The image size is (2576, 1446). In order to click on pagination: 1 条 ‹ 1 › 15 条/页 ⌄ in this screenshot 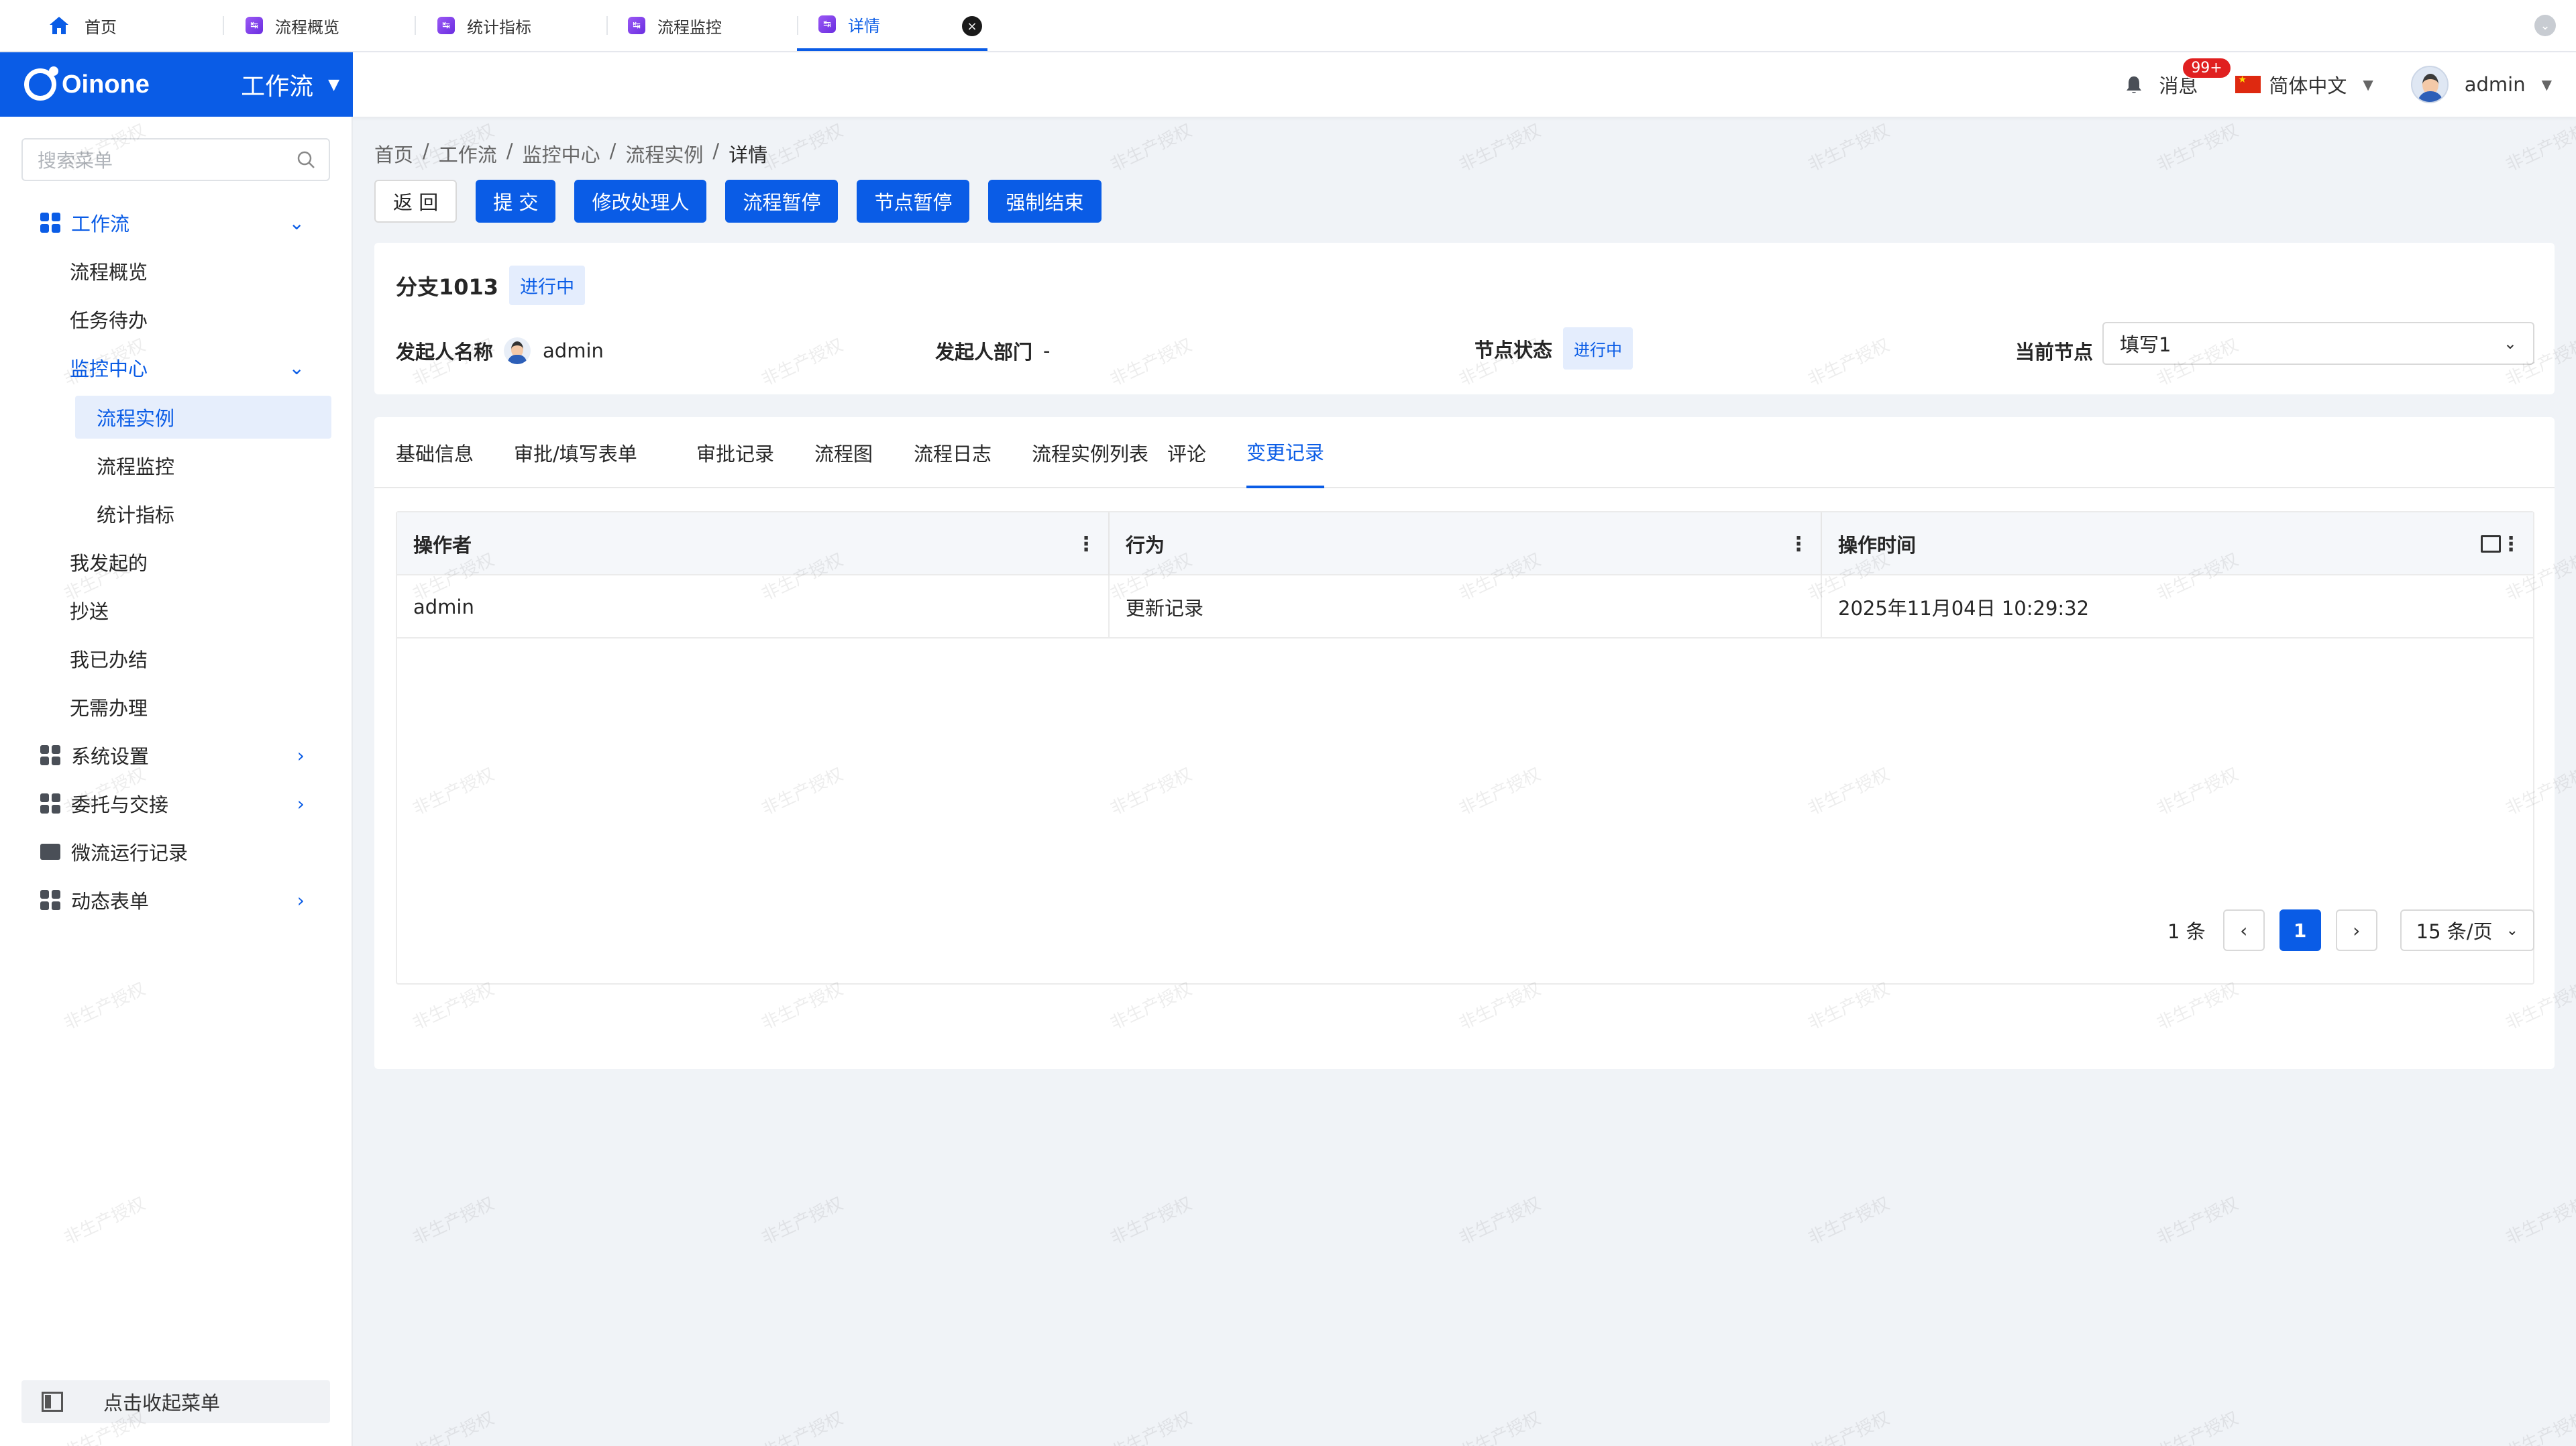, I will do `click(2361, 930)`.